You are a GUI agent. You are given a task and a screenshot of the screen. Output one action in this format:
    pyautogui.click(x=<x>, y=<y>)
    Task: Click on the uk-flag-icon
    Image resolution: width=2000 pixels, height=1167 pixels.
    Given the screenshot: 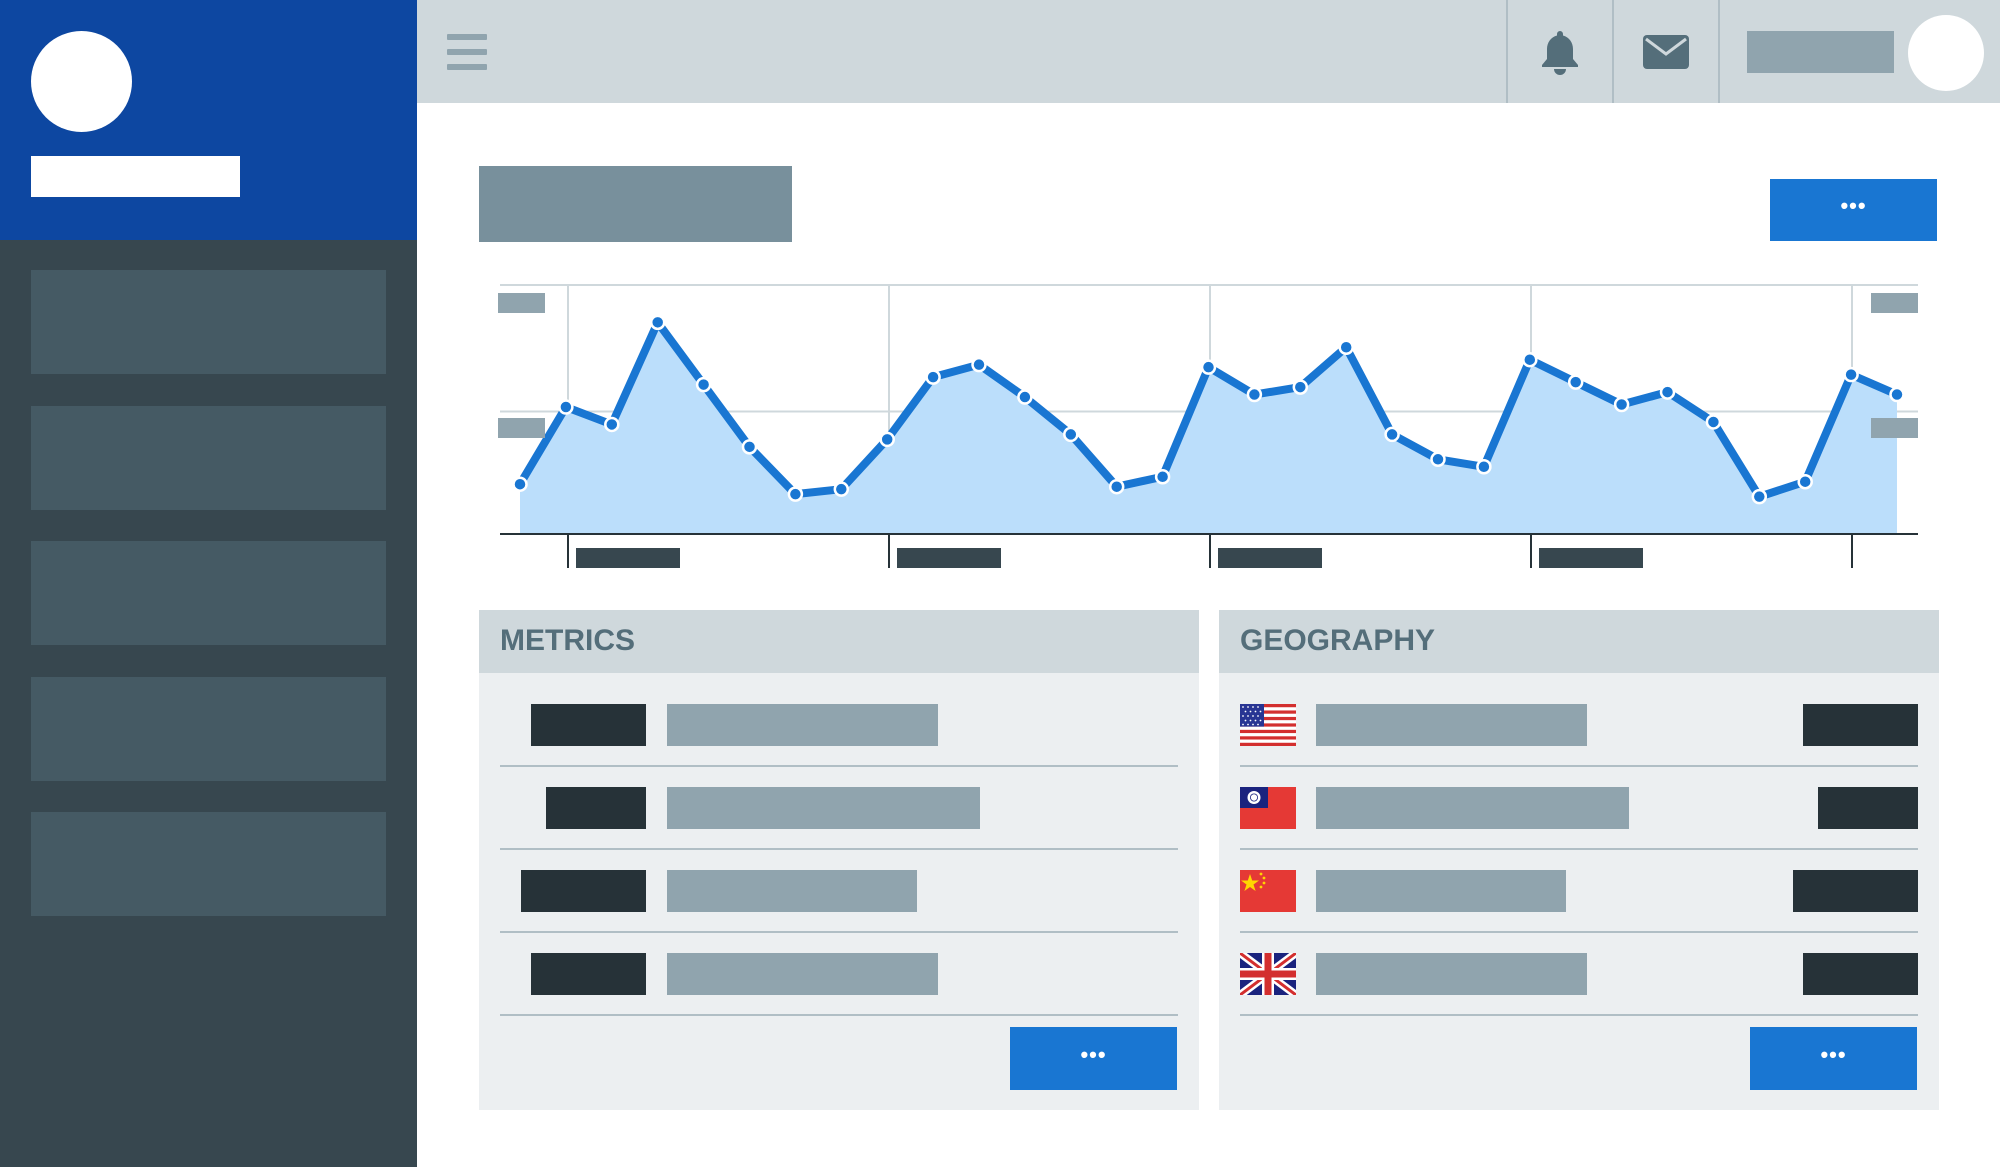 What is the action you would take?
    pyautogui.click(x=1268, y=974)
    